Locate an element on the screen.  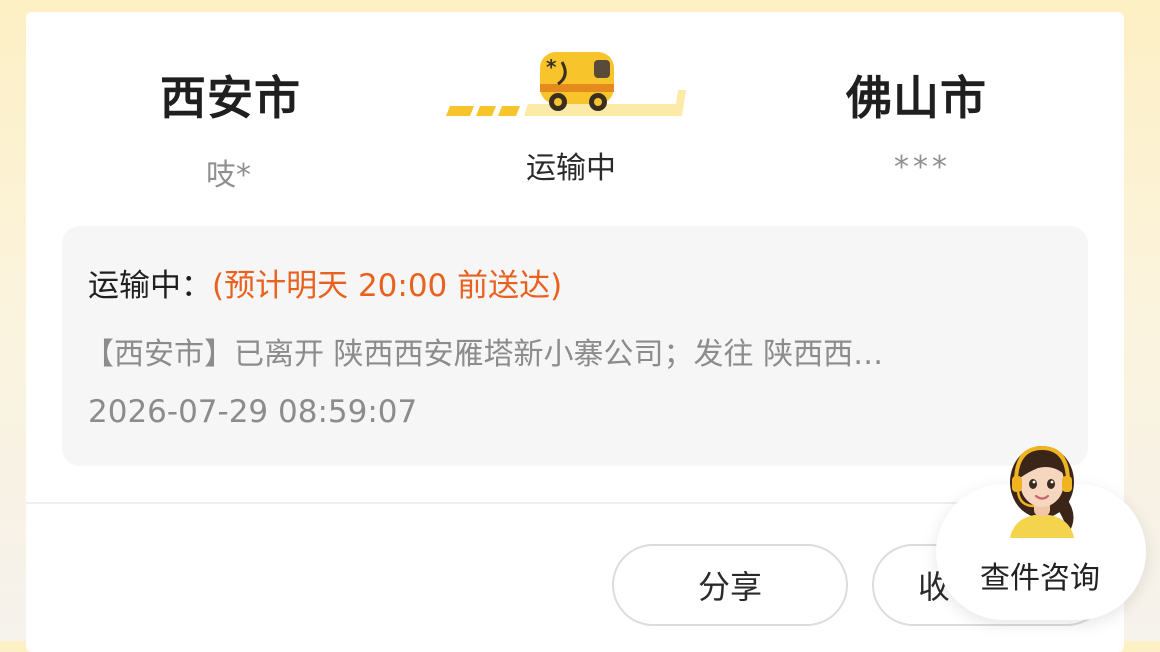
eta-text: (预计明天 20:00 前送达) is located at coordinates (387, 286).